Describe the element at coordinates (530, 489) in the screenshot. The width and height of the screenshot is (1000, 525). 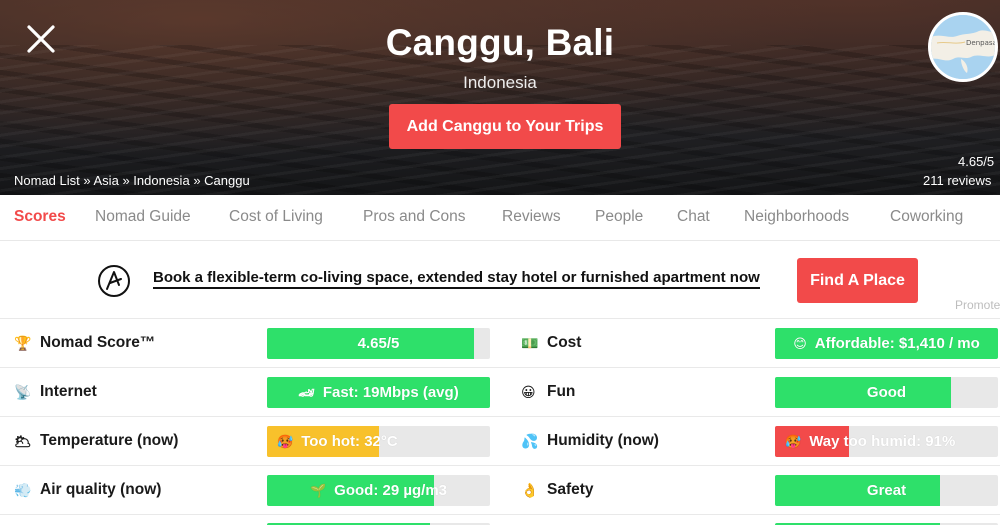
I see `ok-hand-icon: 👌` at that location.